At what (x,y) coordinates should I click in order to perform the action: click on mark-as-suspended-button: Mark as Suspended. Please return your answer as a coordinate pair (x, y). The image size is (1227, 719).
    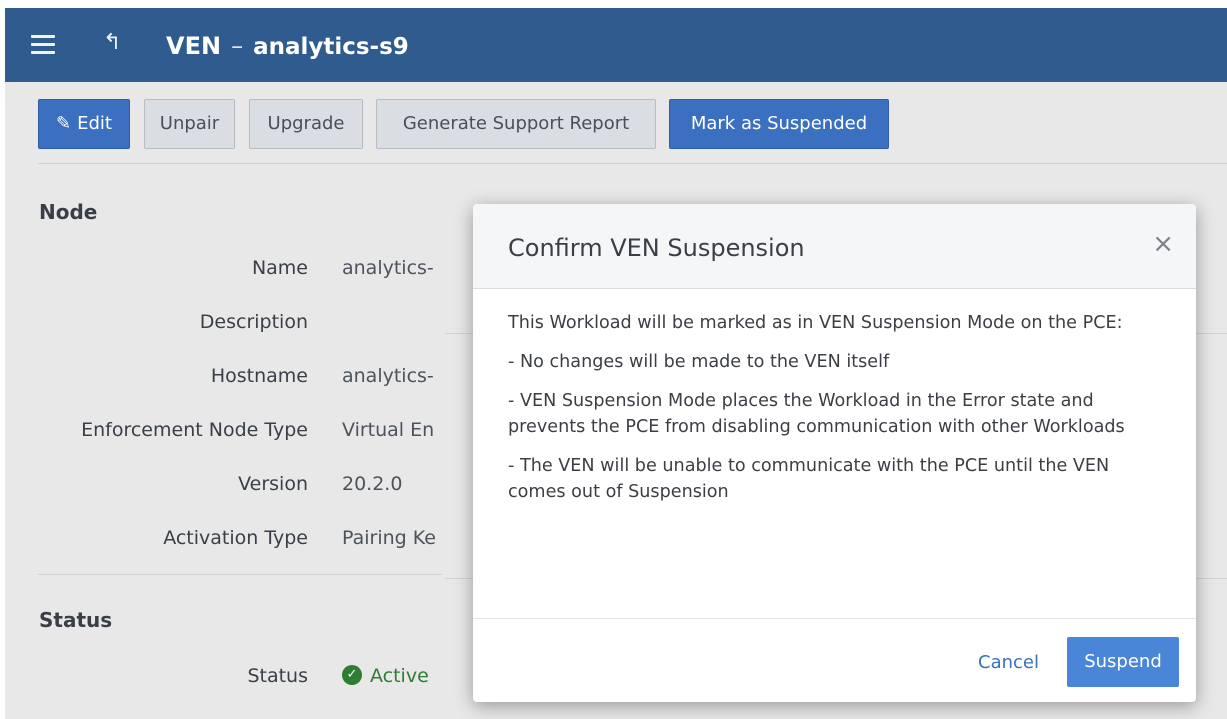
    Looking at the image, I should click on (779, 124).